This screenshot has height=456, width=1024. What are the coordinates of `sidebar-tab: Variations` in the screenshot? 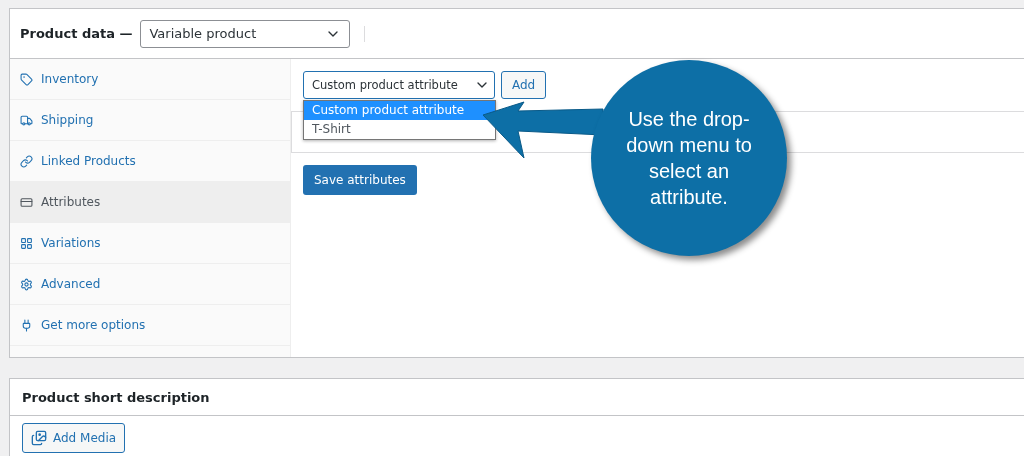 It's located at (150, 243).